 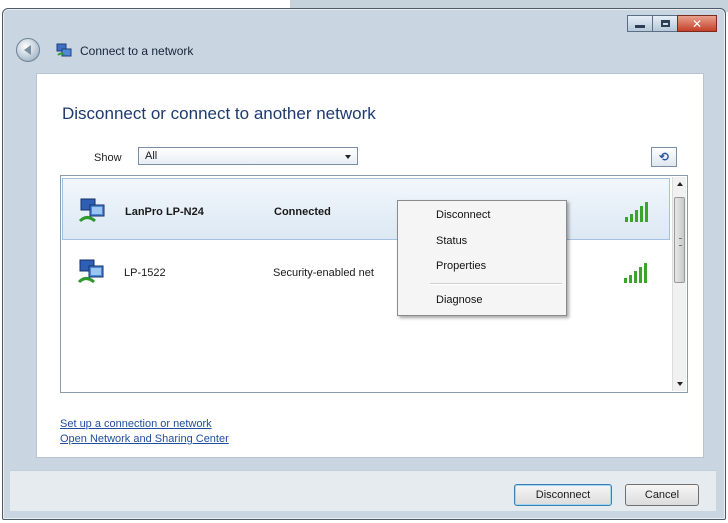 I want to click on scroll-thumb, so click(x=679, y=240).